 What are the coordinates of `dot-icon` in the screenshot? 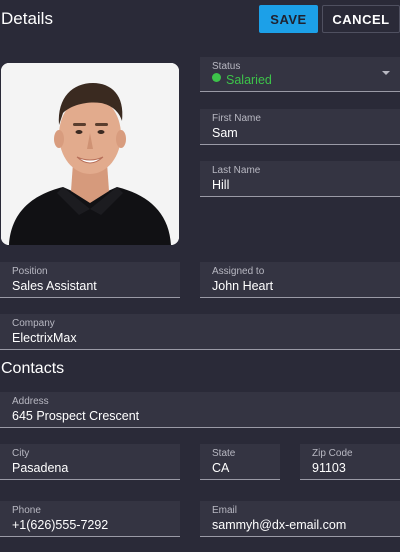 It's located at (216, 77).